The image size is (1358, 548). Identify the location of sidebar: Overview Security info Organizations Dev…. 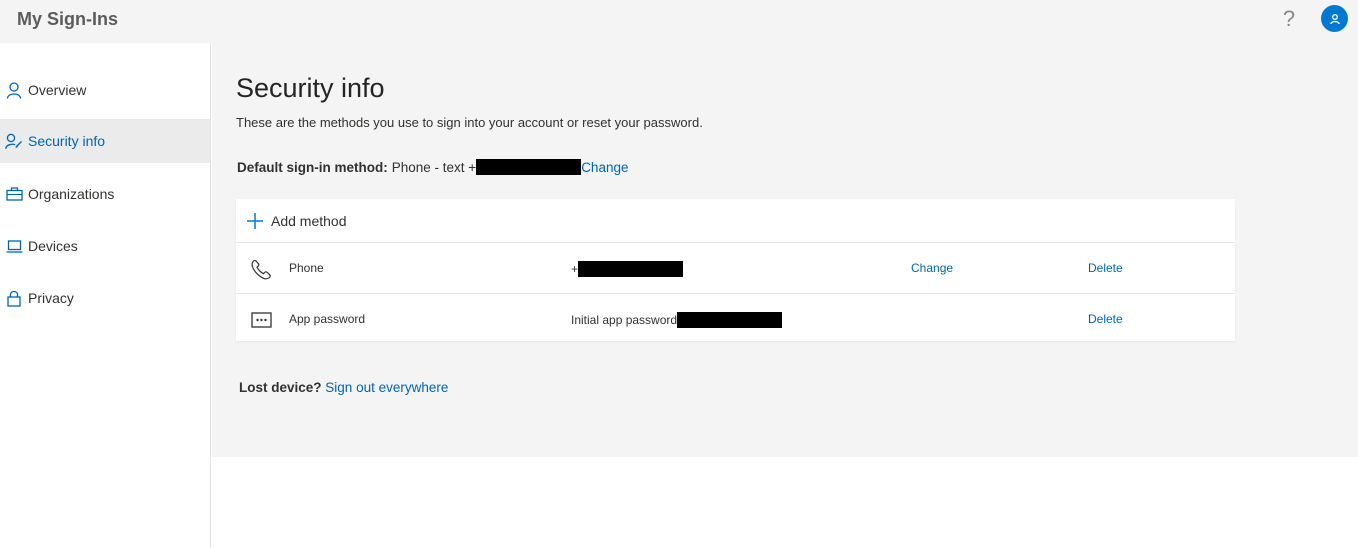
(105, 295).